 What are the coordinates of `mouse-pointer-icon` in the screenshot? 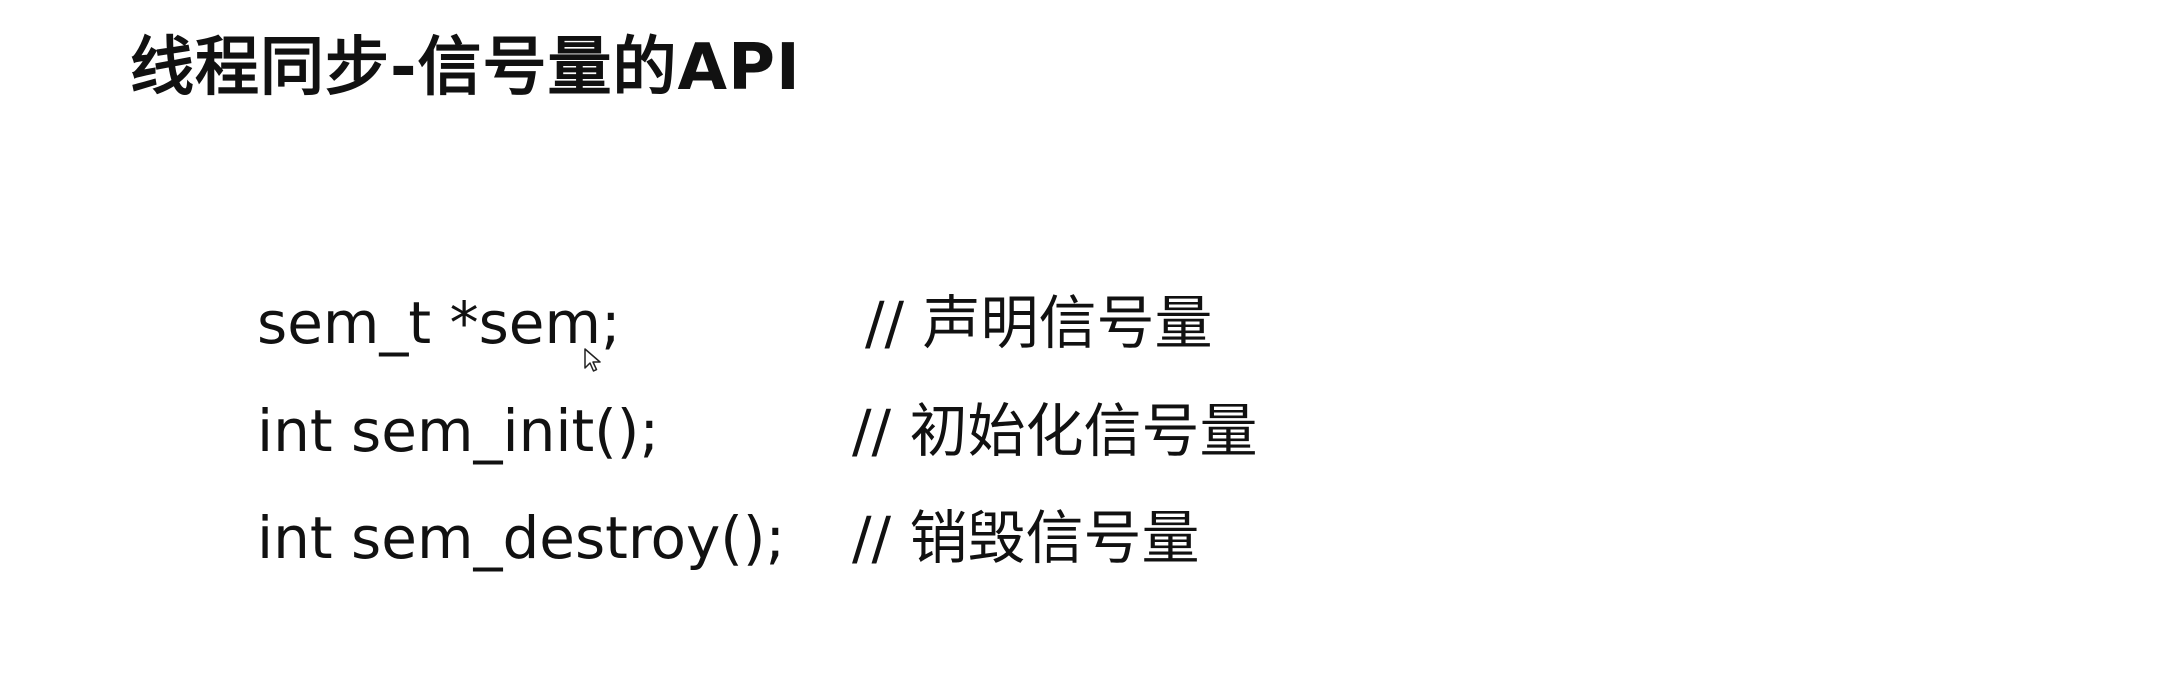 It's located at (592, 360).